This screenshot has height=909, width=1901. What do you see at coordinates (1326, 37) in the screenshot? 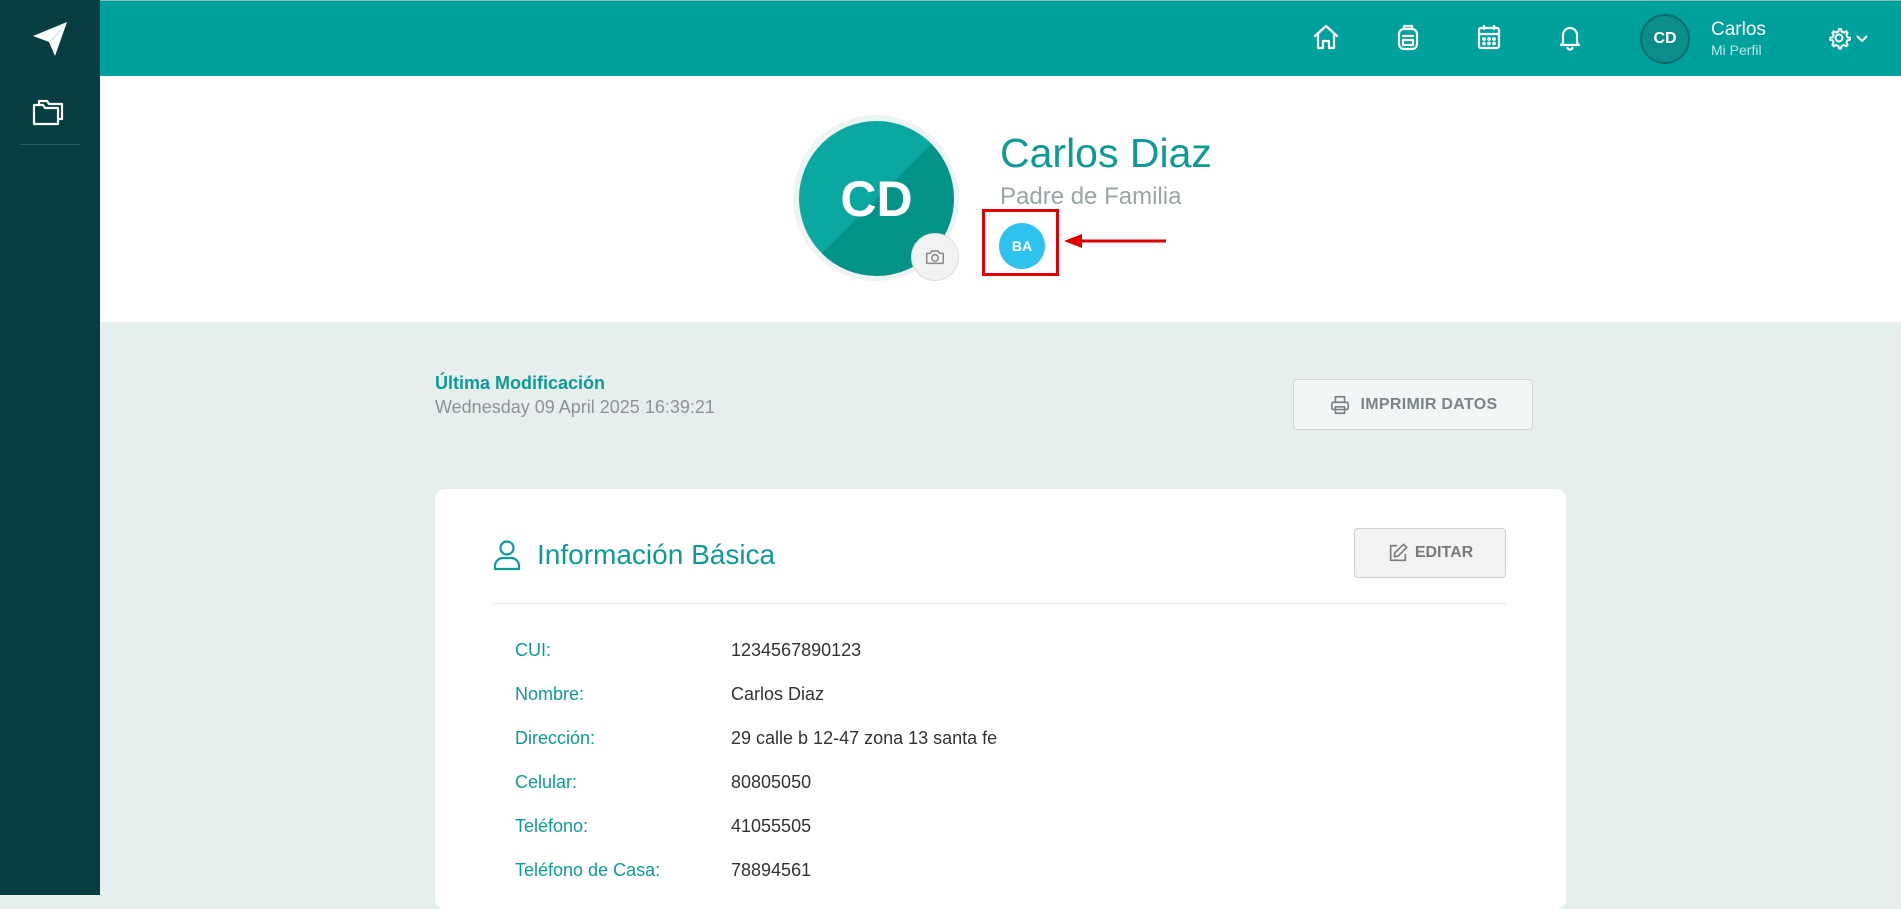
I see `home-icon` at bounding box center [1326, 37].